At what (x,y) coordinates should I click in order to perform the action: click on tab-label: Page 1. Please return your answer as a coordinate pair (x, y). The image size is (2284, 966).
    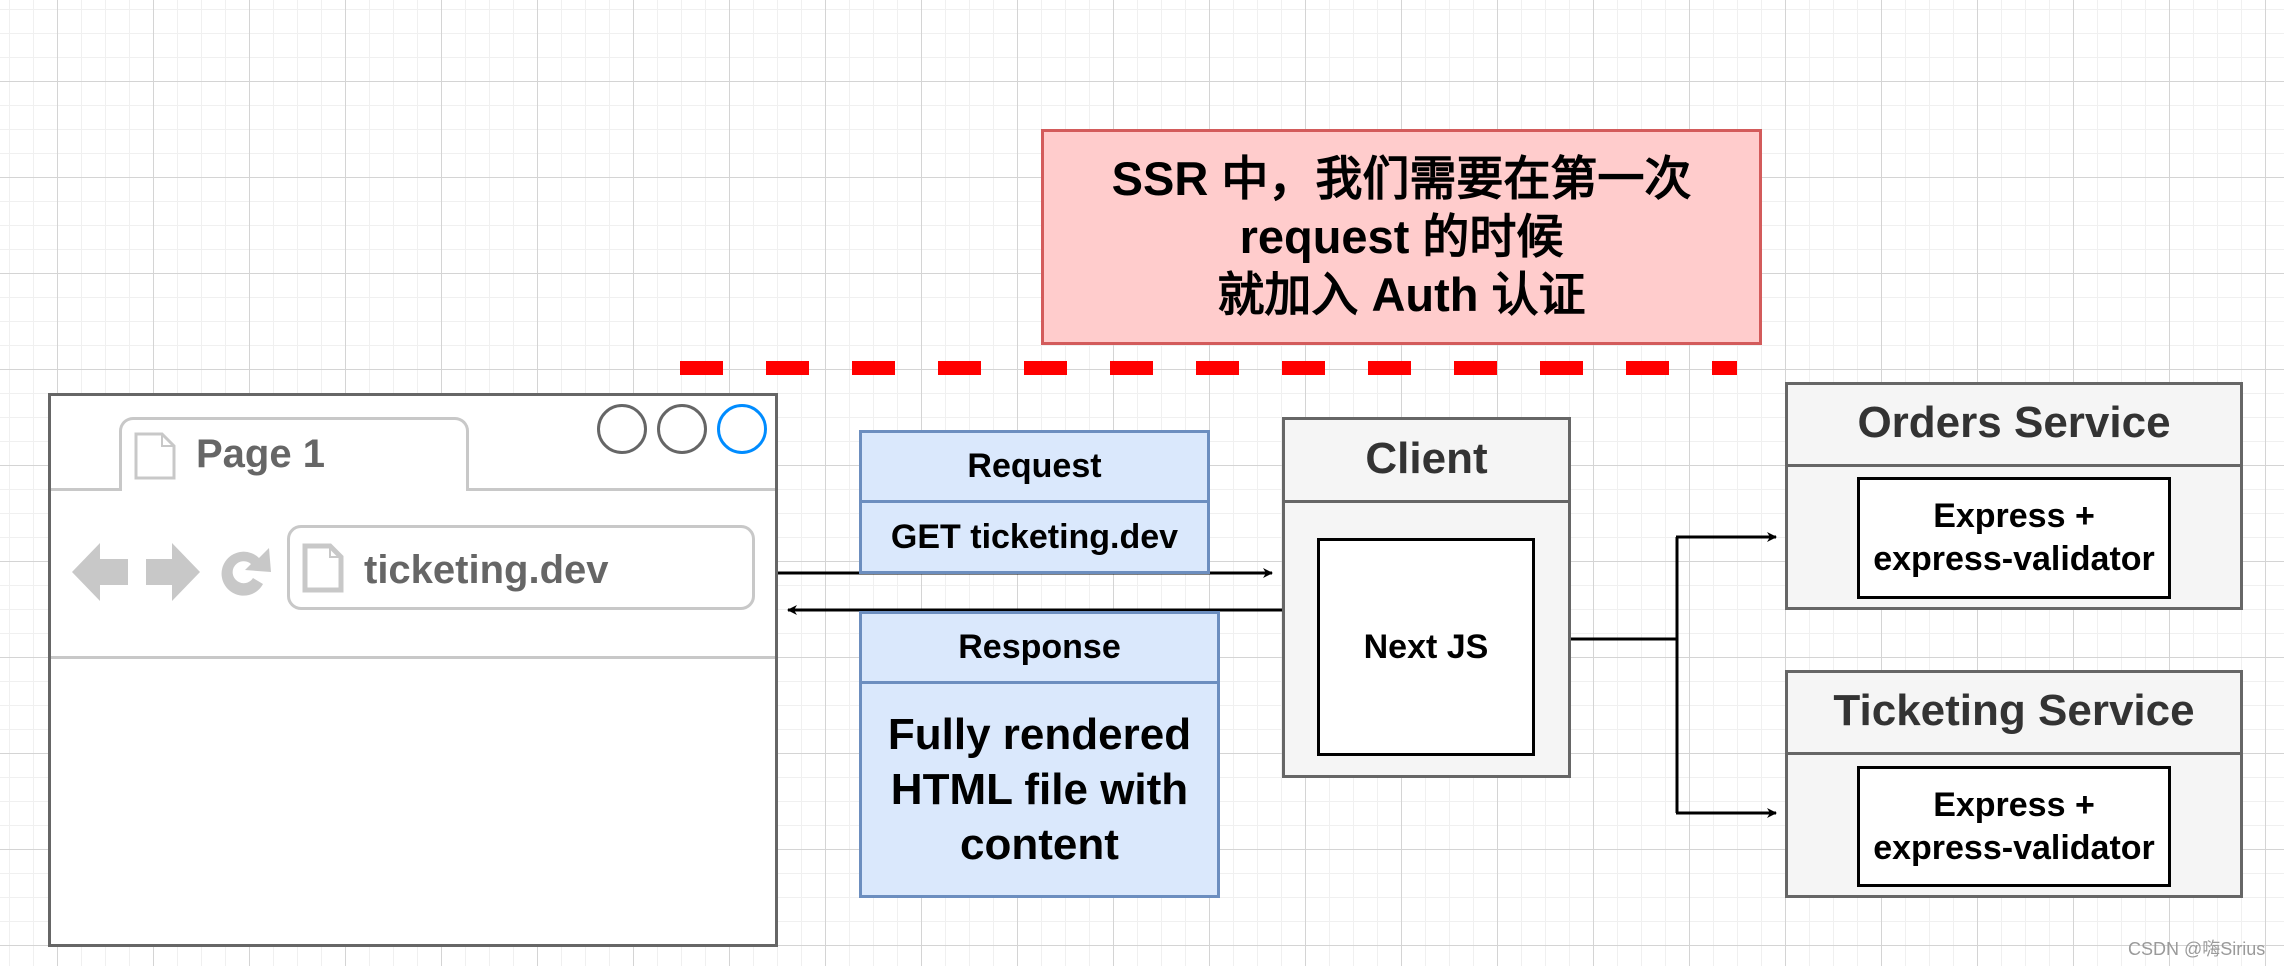
    Looking at the image, I should click on (260, 454).